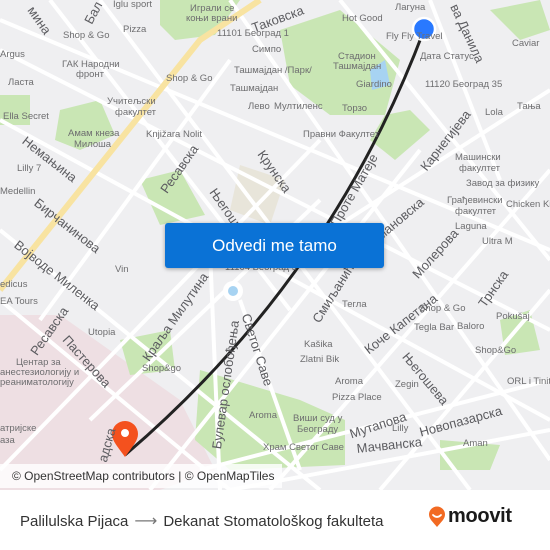 This screenshot has width=550, height=550. Describe the element at coordinates (480, 168) in the screenshot. I see `place-masinski2: факултет` at that location.